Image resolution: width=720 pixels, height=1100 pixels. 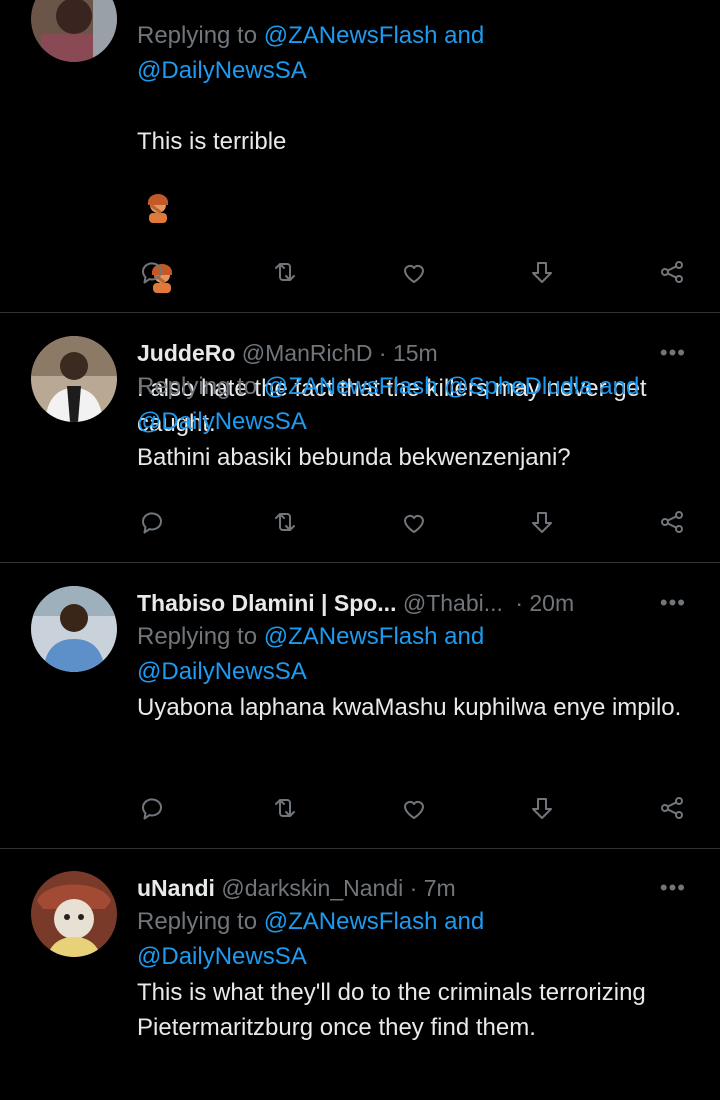 I want to click on timestamp: 20m, so click(x=551, y=603).